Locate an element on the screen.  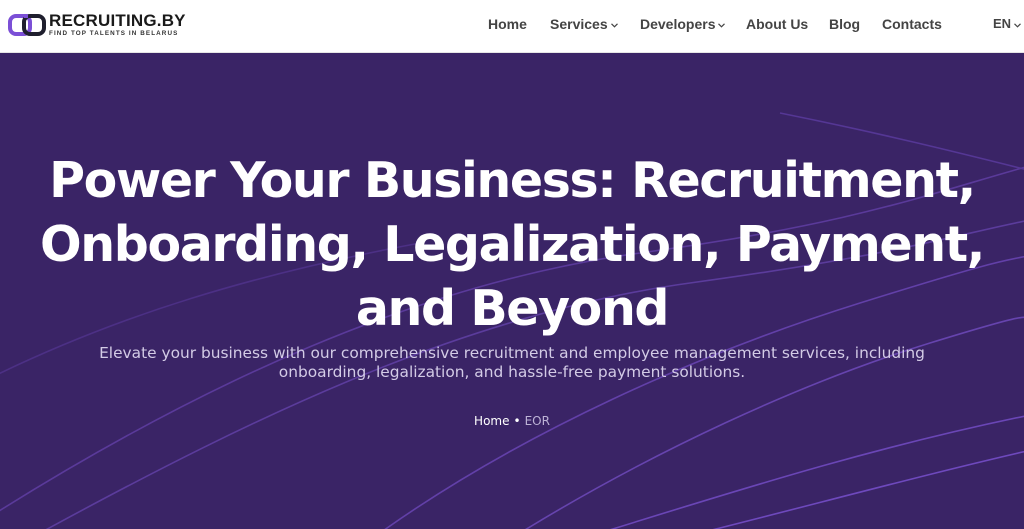
nav-item-label: Contacts is located at coordinates (912, 24).